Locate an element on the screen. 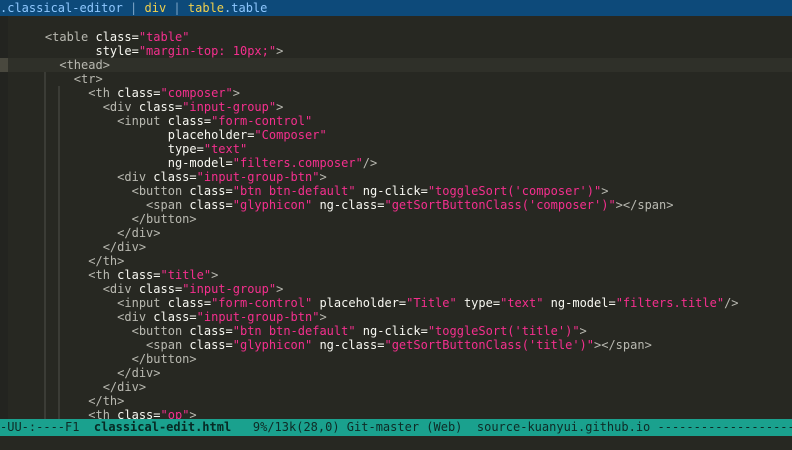  minibuffer is located at coordinates (396, 443).